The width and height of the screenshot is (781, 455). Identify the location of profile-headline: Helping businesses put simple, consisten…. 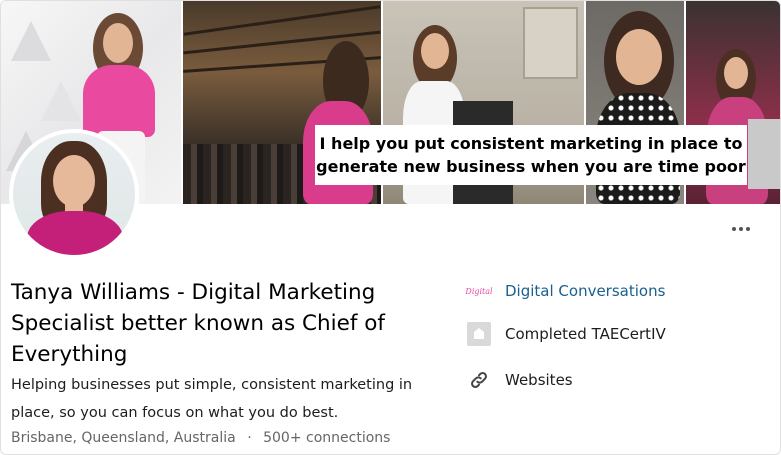
(212, 399).